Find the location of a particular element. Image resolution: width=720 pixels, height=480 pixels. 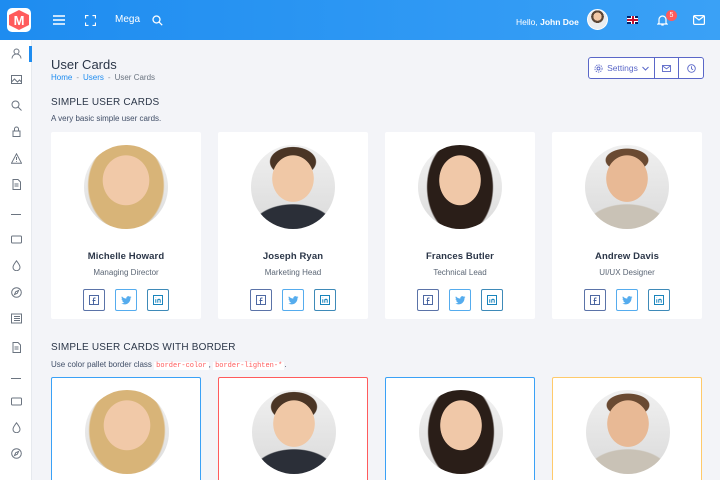

user-card: Michelle Howard Managing Director is located at coordinates (126, 225).